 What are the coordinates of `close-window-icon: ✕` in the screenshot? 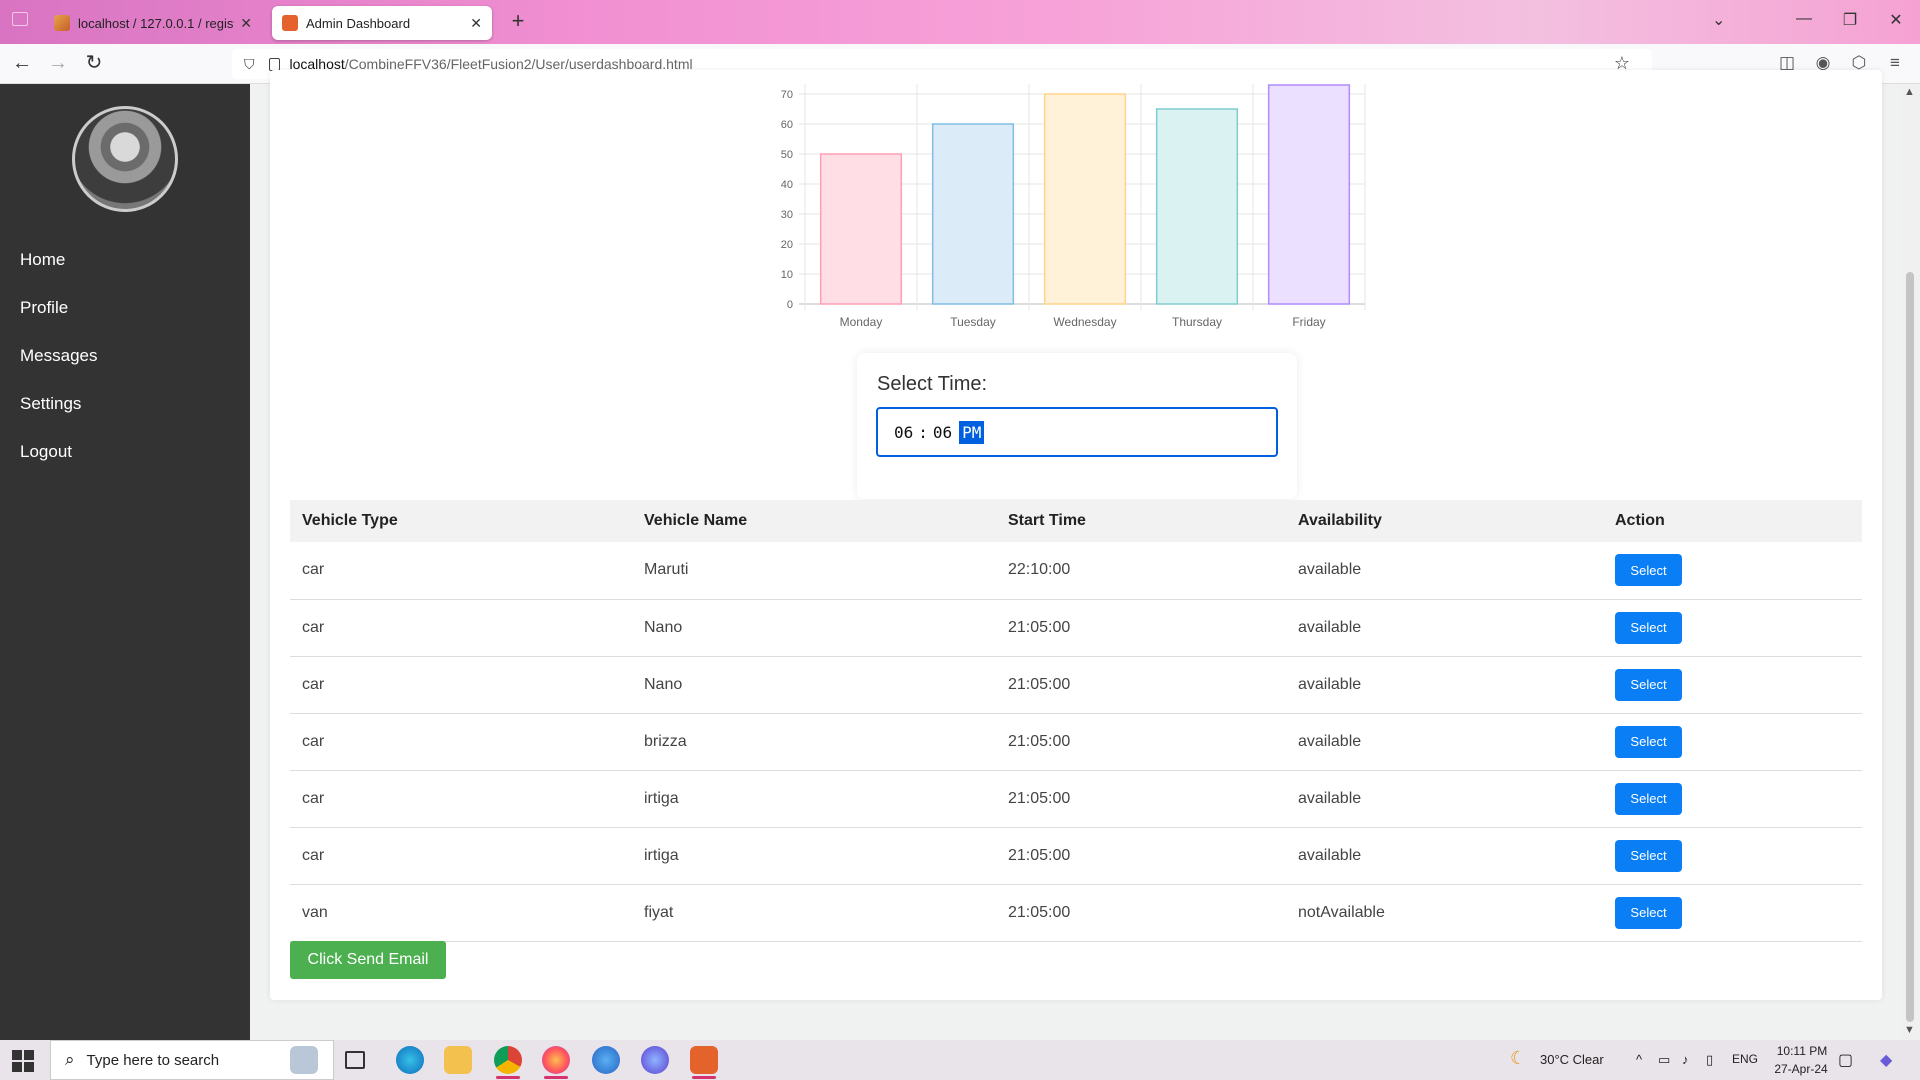 It's located at (1896, 20).